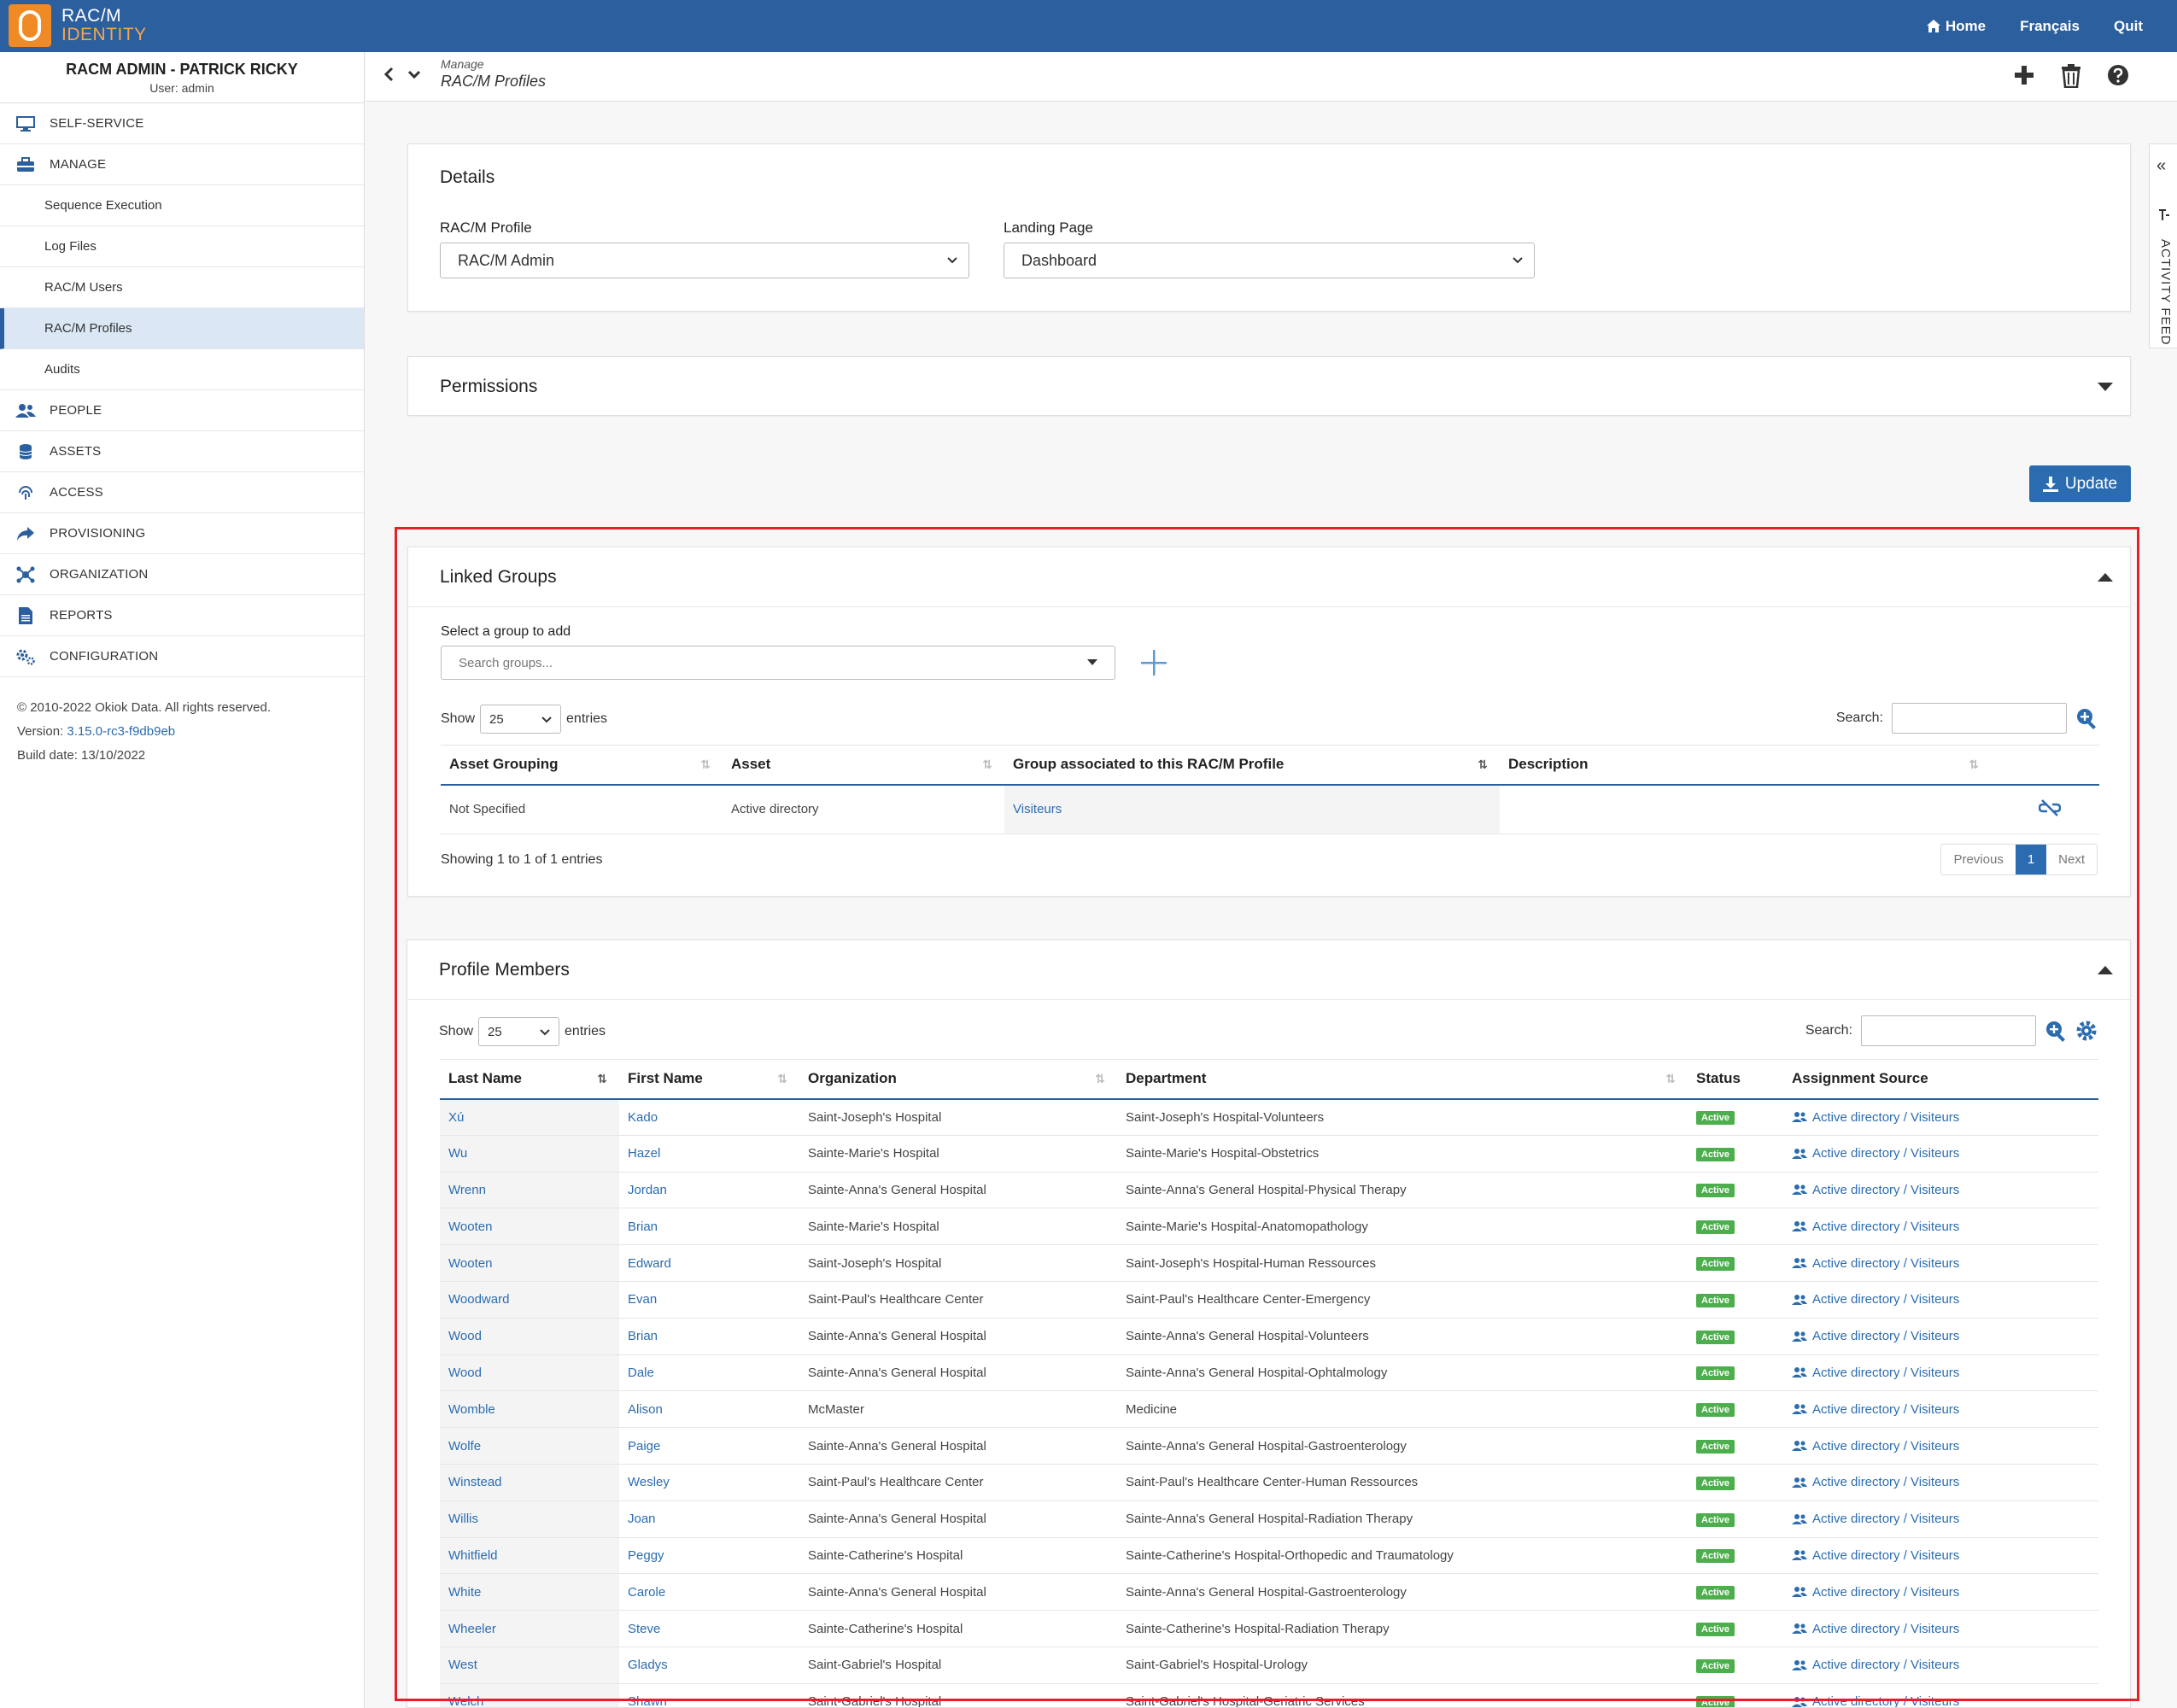 The height and width of the screenshot is (1708, 2177). What do you see at coordinates (182, 410) in the screenshot?
I see `sidebar-item-people: PEOPLE` at bounding box center [182, 410].